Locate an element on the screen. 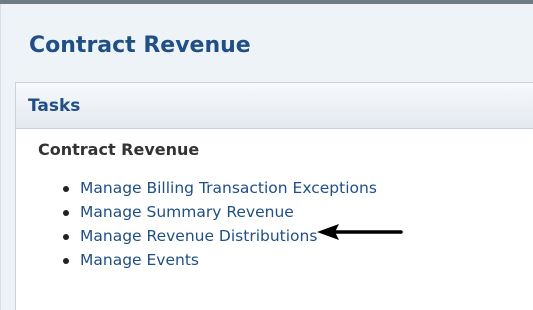 This screenshot has height=310, width=533. task-link-manage-events: Manage Events is located at coordinates (139, 260).